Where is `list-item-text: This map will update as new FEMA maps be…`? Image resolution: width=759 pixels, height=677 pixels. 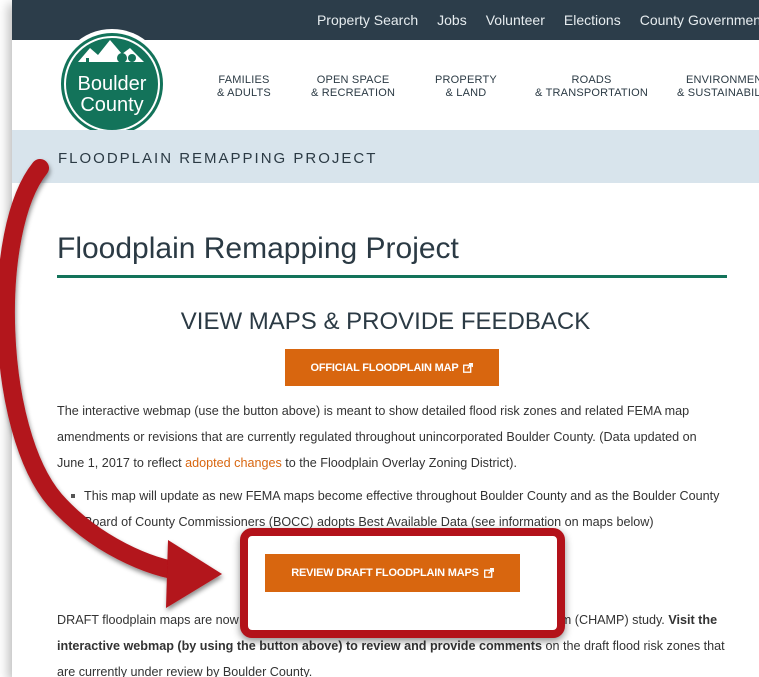
list-item-text: This map will update as new FEMA maps be… is located at coordinates (402, 509).